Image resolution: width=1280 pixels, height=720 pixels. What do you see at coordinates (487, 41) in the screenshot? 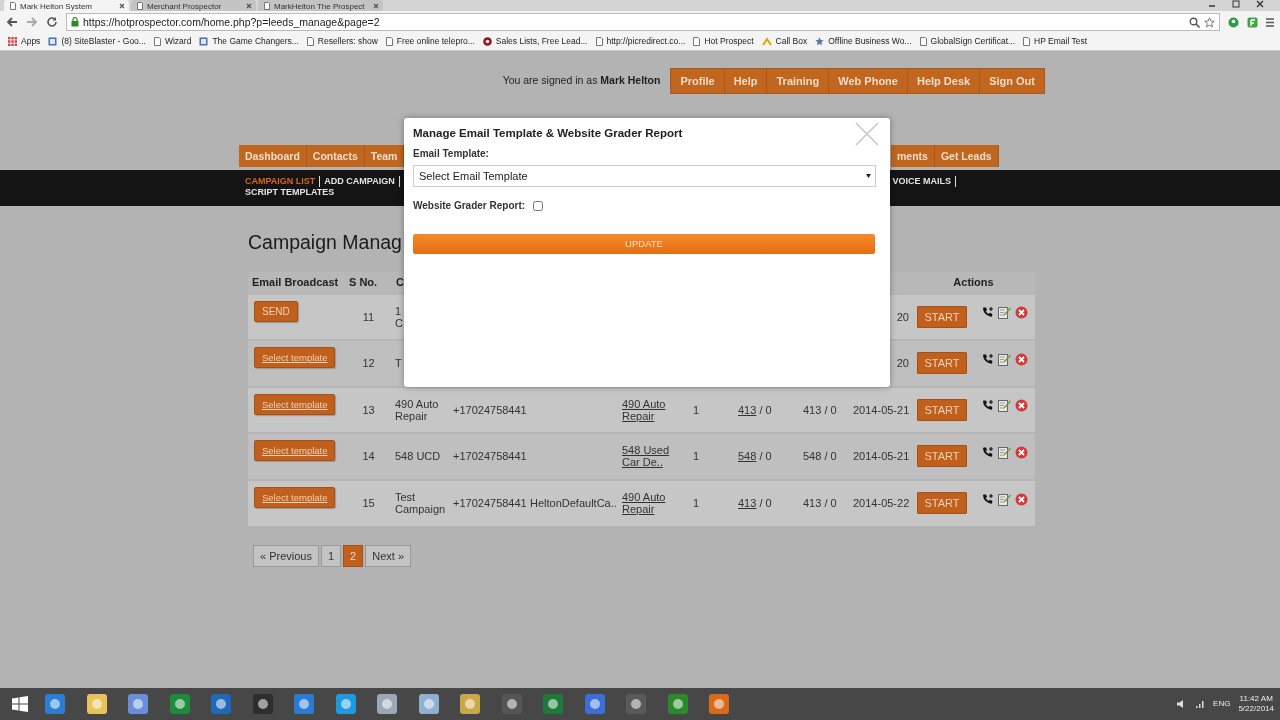
I see `circle-icon` at bounding box center [487, 41].